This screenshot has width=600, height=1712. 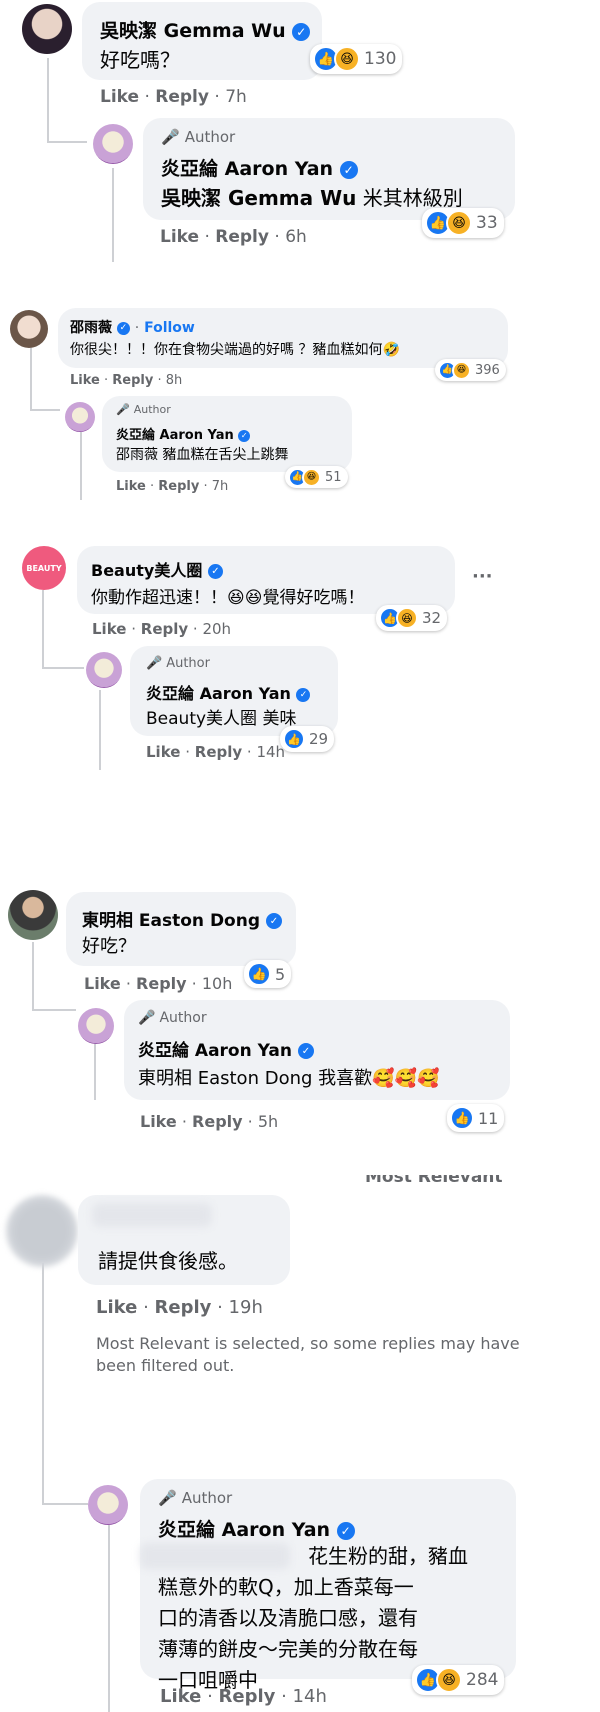 What do you see at coordinates (169, 328) in the screenshot?
I see `follow-button: Follow` at bounding box center [169, 328].